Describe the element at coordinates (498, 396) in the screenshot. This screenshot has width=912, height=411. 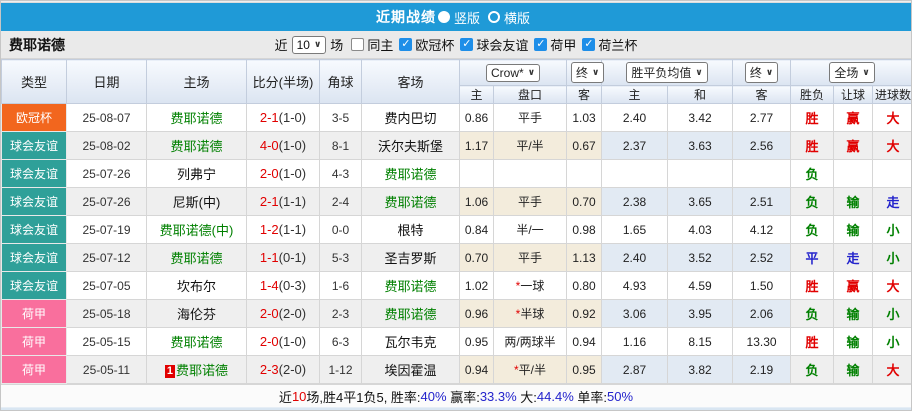
I see `summary-segment: 33.3%` at that location.